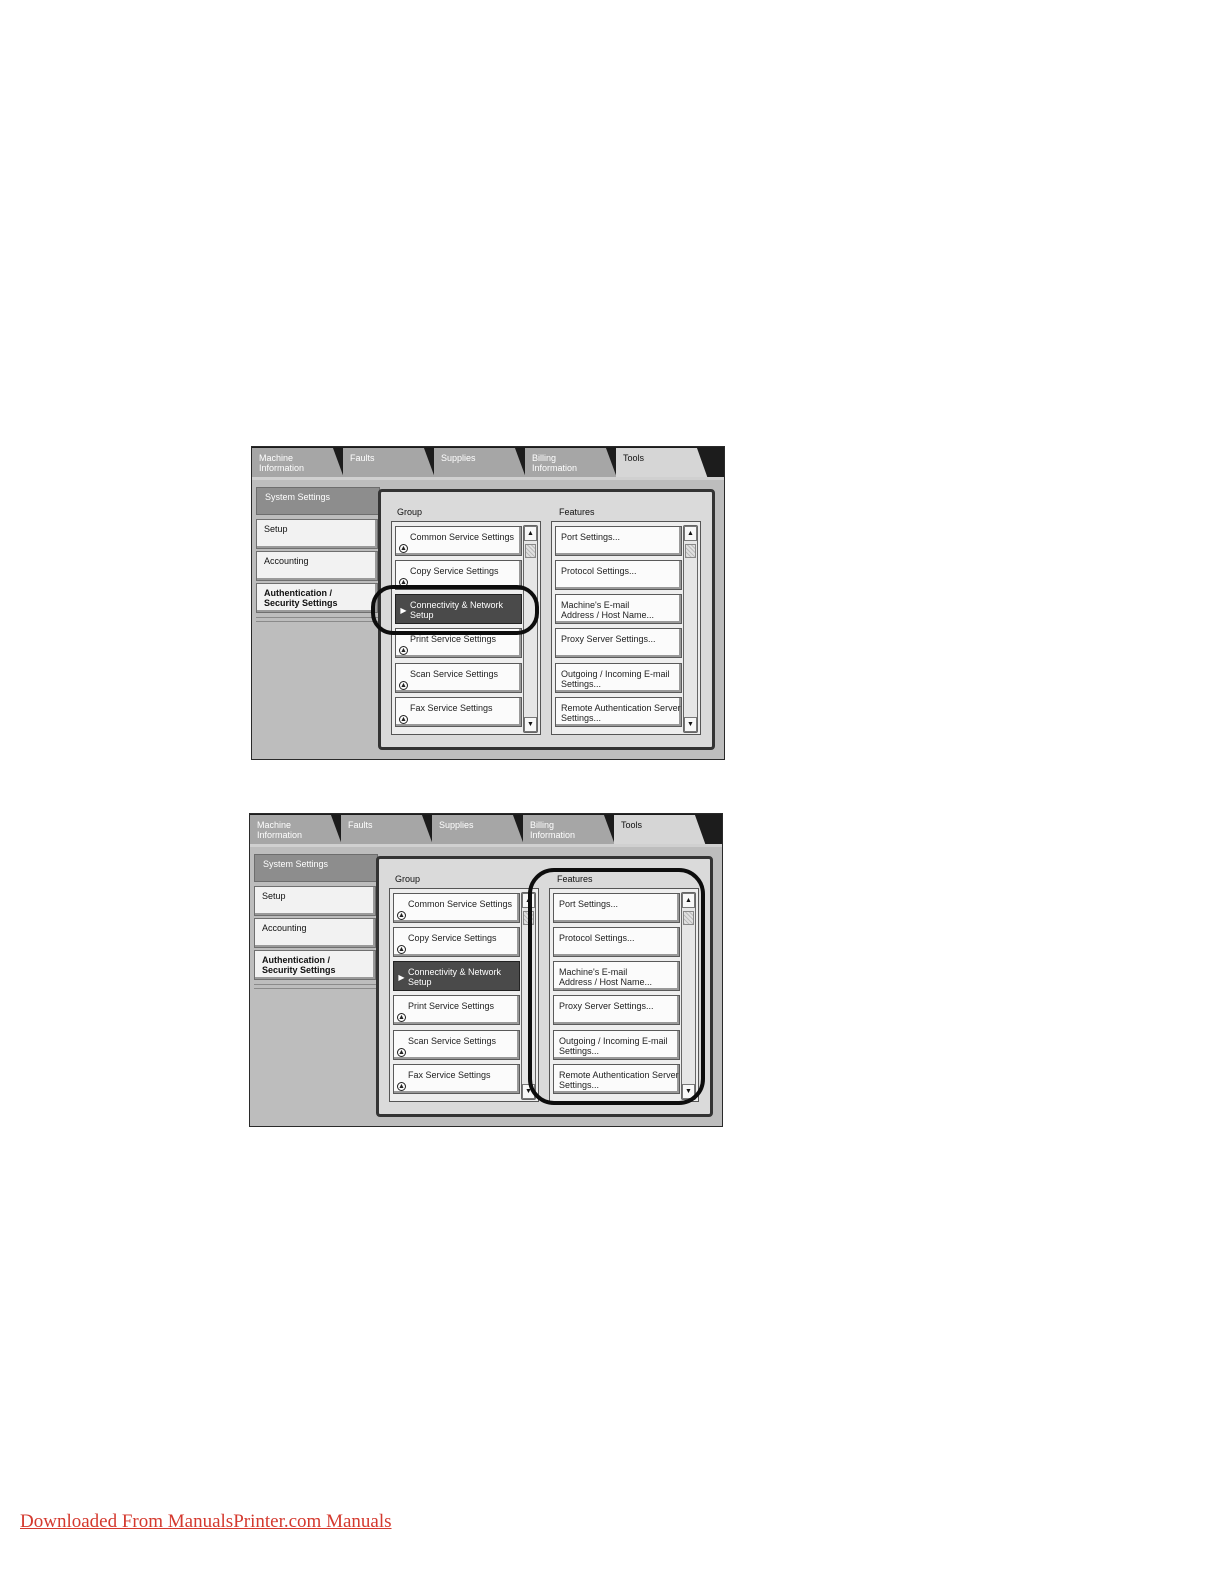 The height and width of the screenshot is (1584, 1224). I want to click on features-label: Features, so click(577, 512).